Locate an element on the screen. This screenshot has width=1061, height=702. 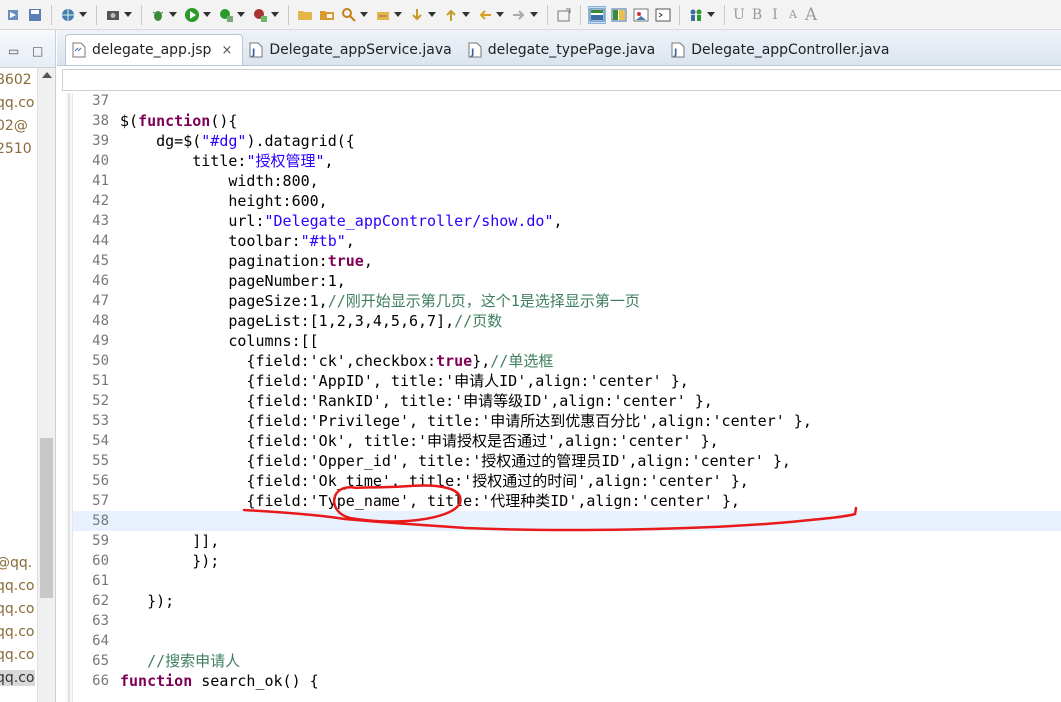
code-line: 41 width:800, is located at coordinates (567, 181).